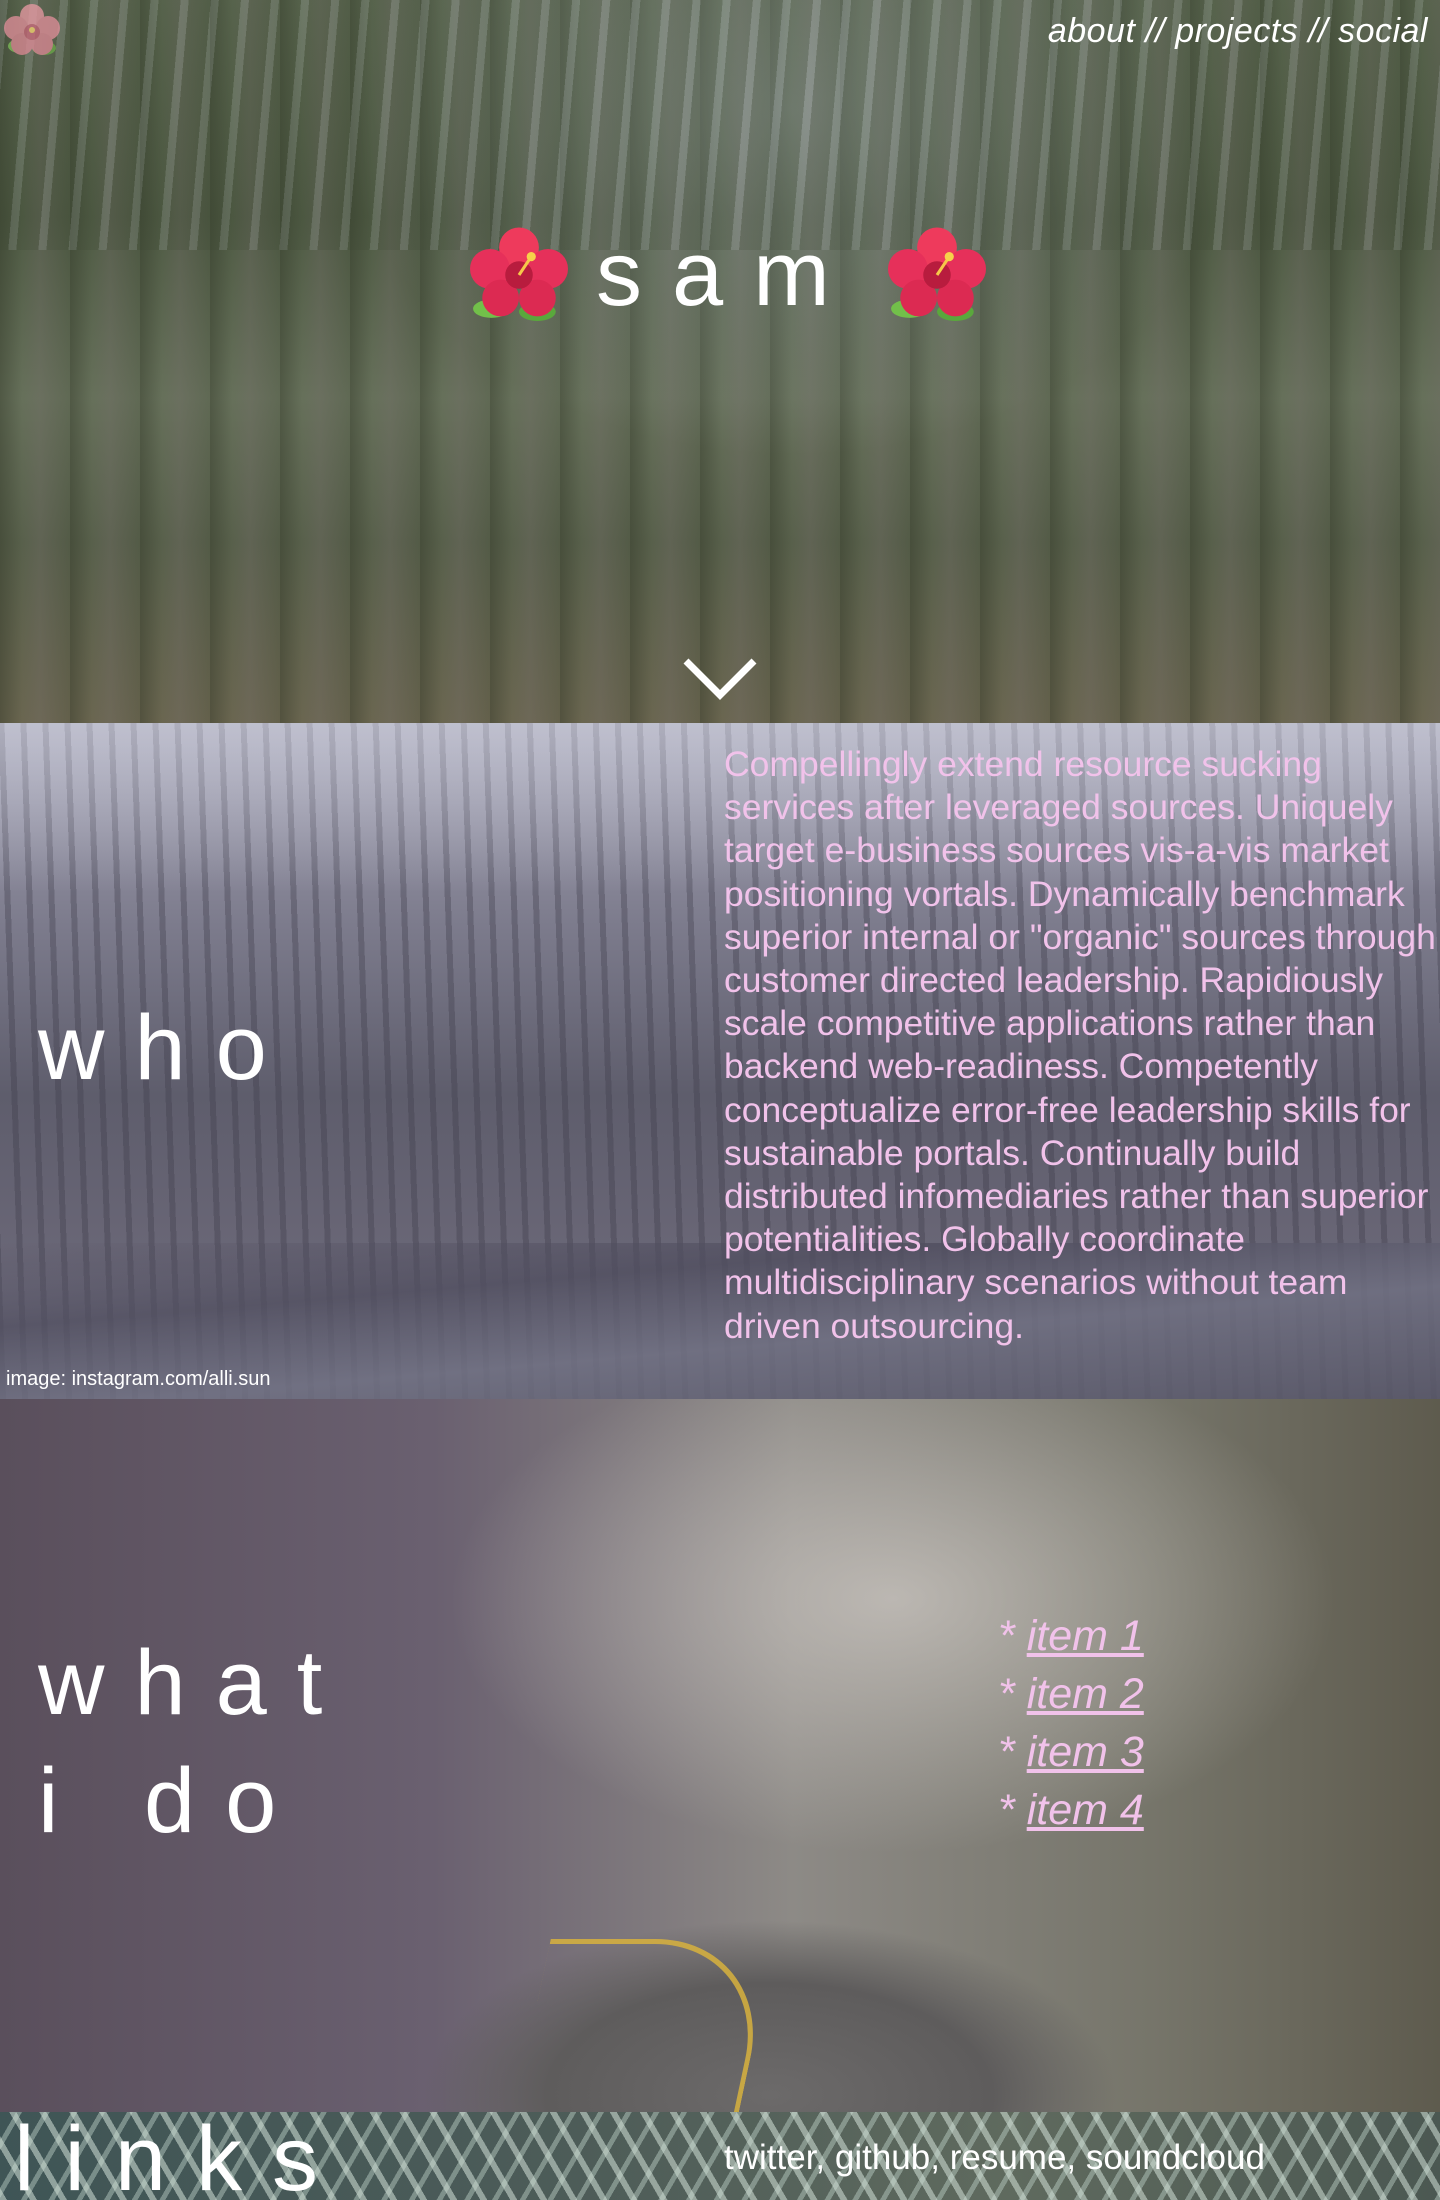 This screenshot has width=1440, height=2200. I want to click on image-credit: image: instagram.com/alli.sun, so click(138, 1379).